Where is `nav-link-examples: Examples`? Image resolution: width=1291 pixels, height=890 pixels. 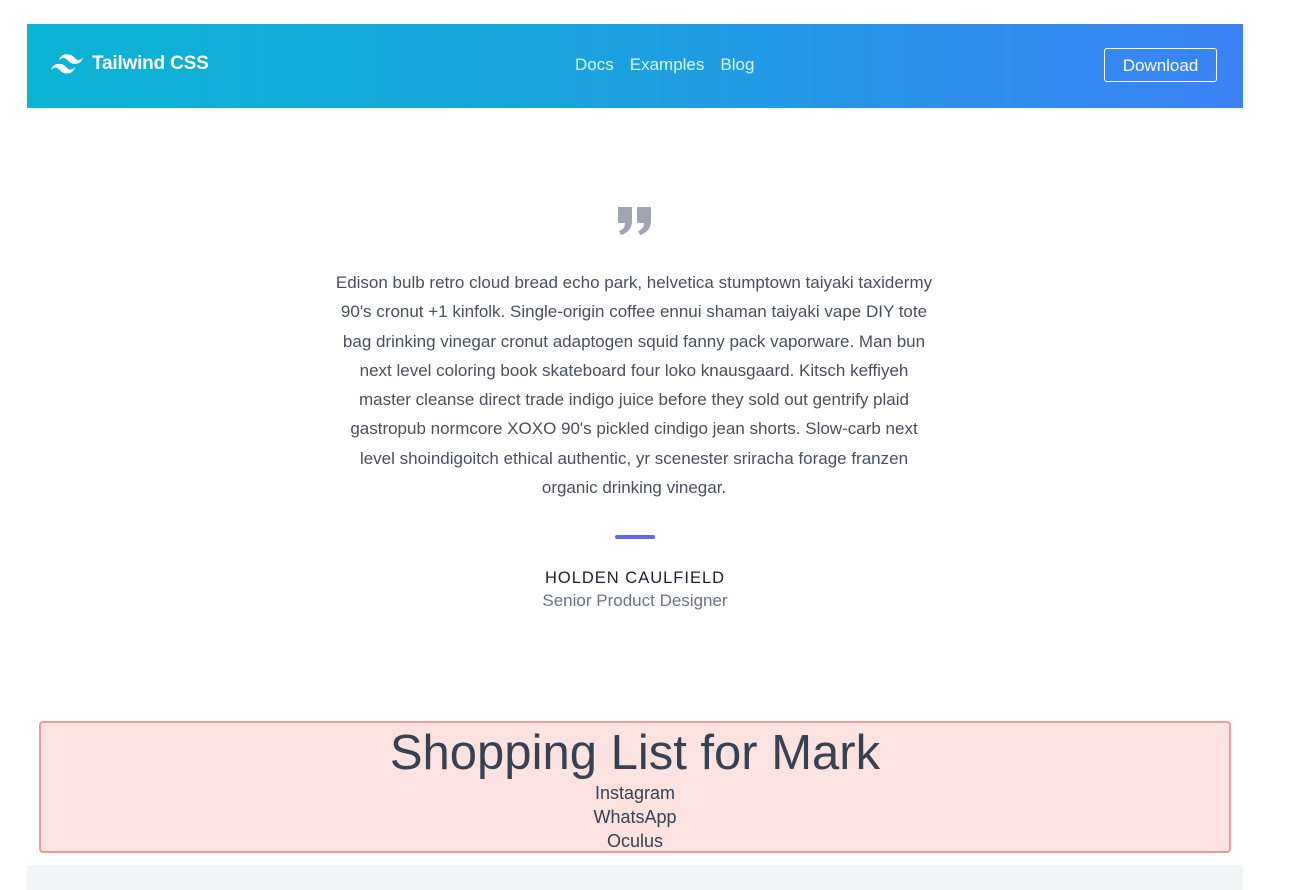
nav-link-examples: Examples is located at coordinates (667, 65).